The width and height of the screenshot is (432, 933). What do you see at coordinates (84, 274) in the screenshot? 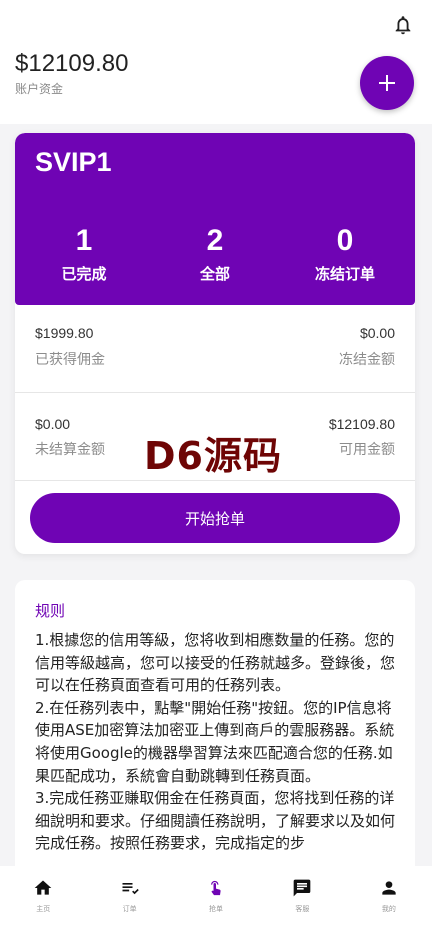
I see `stat-label: 已完成` at bounding box center [84, 274].